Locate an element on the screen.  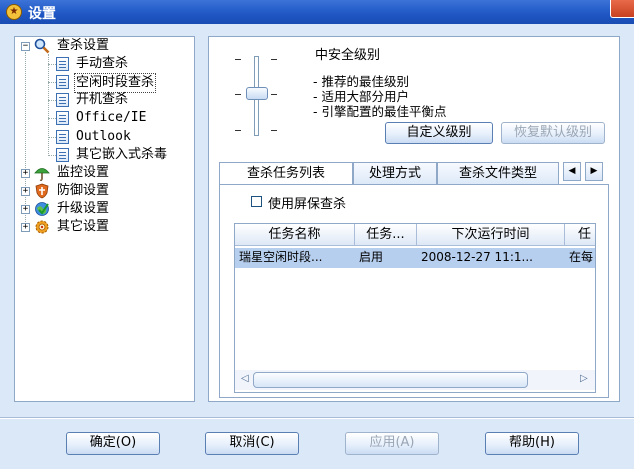
horizontal-scrollbar: ◁ ▷ is located at coordinates (415, 380).